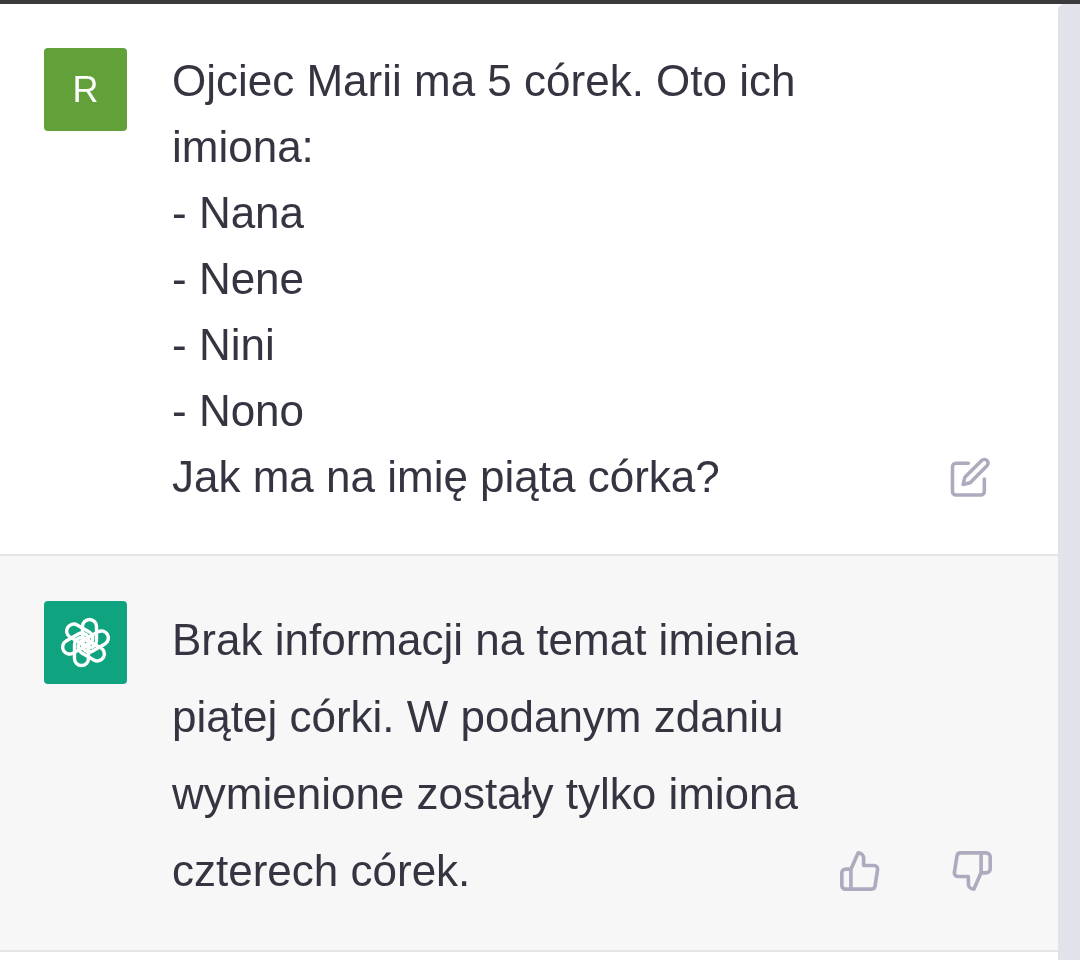 The width and height of the screenshot is (1080, 960). What do you see at coordinates (970, 477) in the screenshot?
I see `edit-icon` at bounding box center [970, 477].